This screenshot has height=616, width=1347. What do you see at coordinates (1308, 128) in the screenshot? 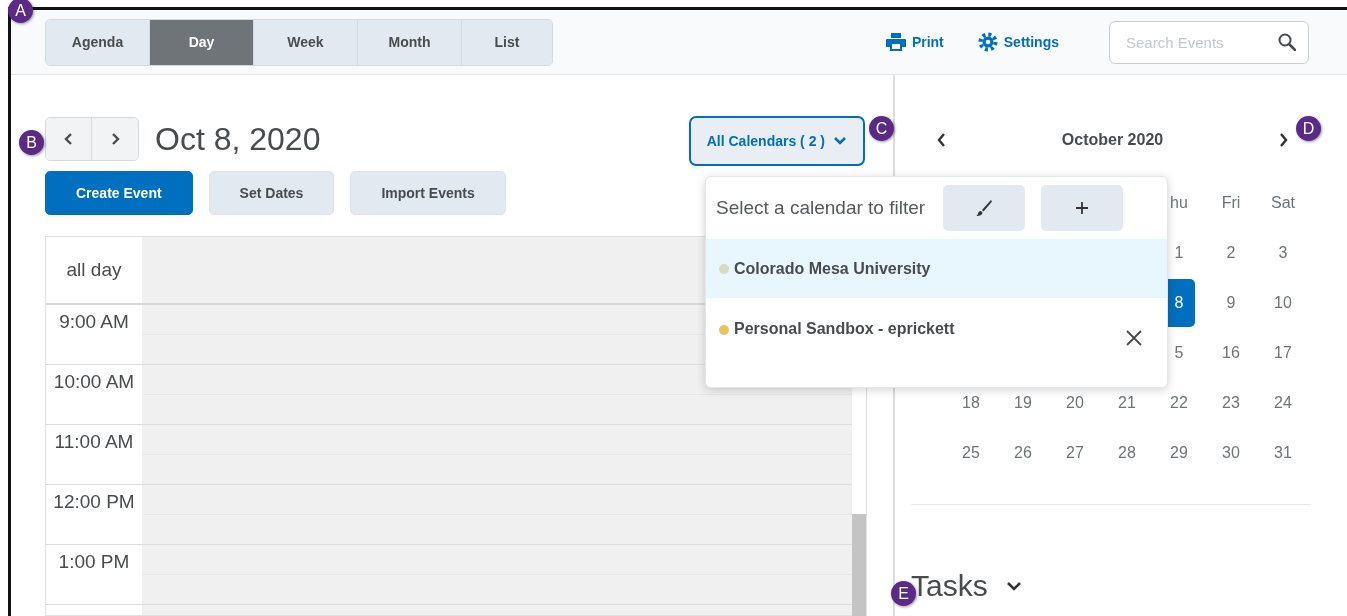
I see `annotation-badge: D` at bounding box center [1308, 128].